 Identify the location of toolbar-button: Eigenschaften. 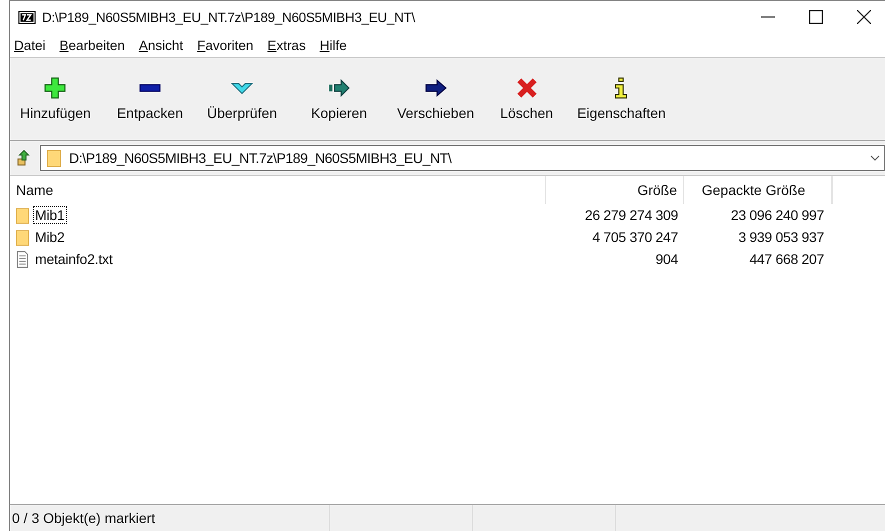
(621, 99).